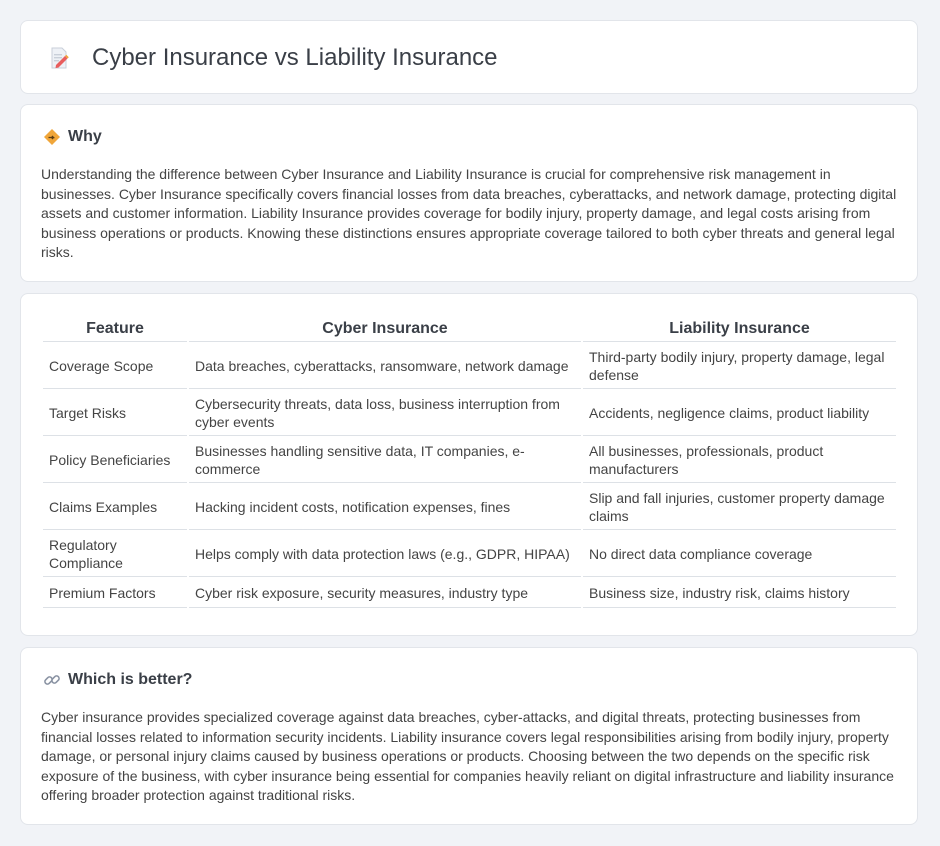 The image size is (940, 846). What do you see at coordinates (52, 680) in the screenshot?
I see `link-icon` at bounding box center [52, 680].